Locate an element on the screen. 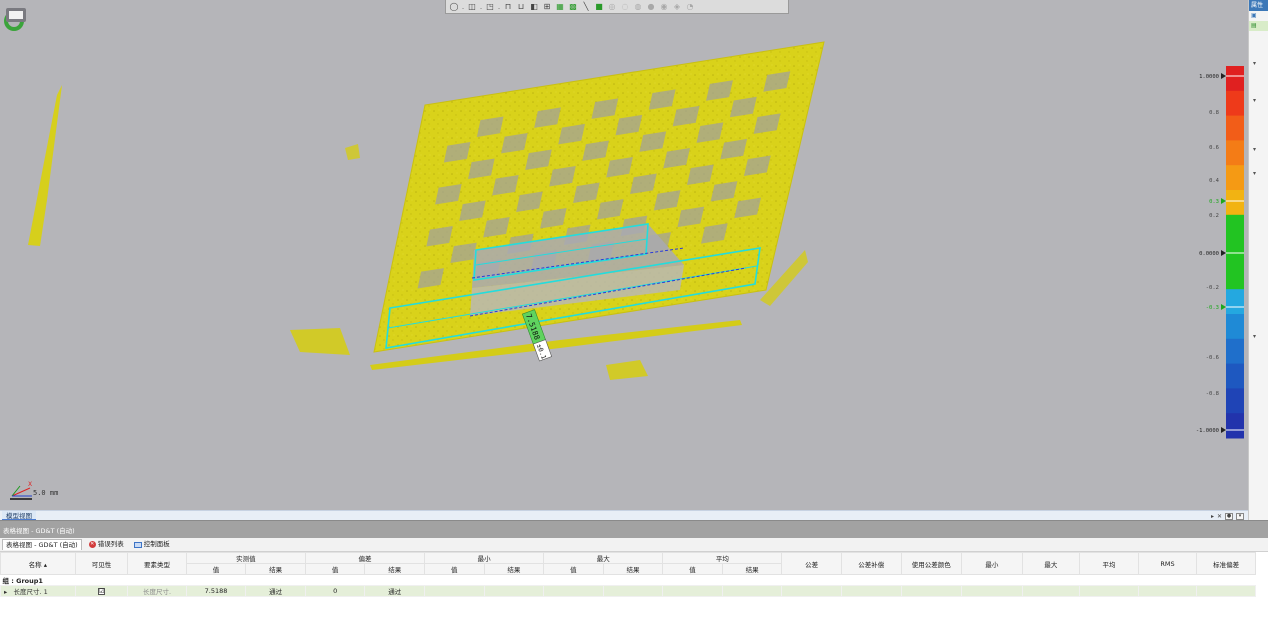 Image resolution: width=1268 pixels, height=617 pixels. column-header-visible: 可见性 is located at coordinates (101, 563).